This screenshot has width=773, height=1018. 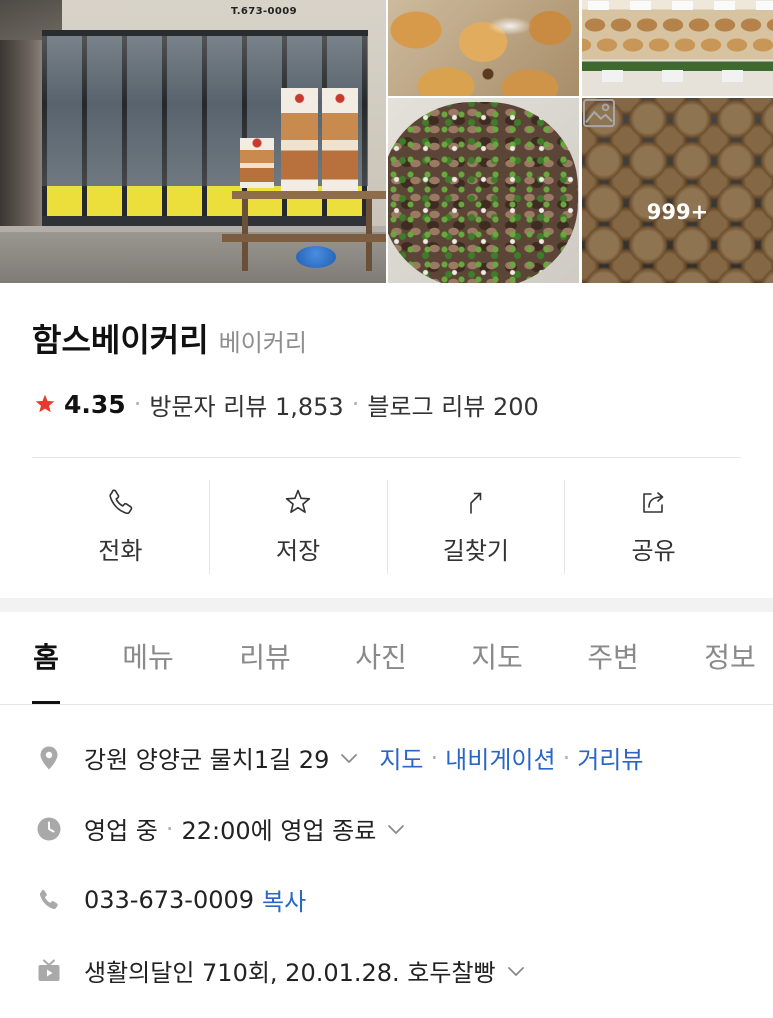 I want to click on directions-button: 길찾기, so click(x=475, y=527).